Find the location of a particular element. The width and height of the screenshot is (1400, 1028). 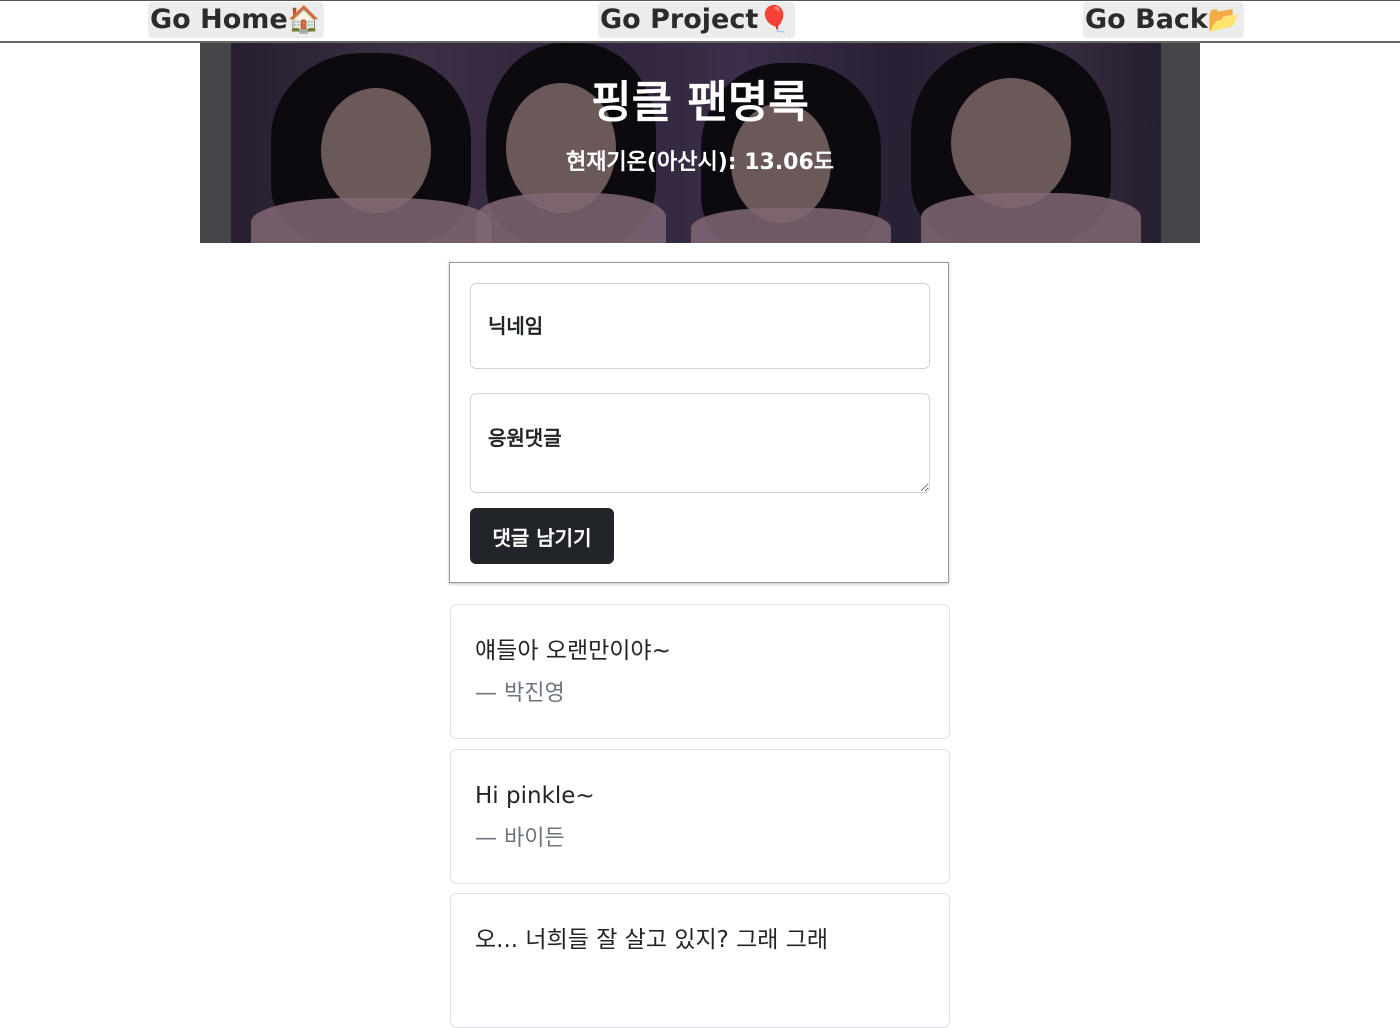

go-back-link: Go Back📂 is located at coordinates (1164, 20).